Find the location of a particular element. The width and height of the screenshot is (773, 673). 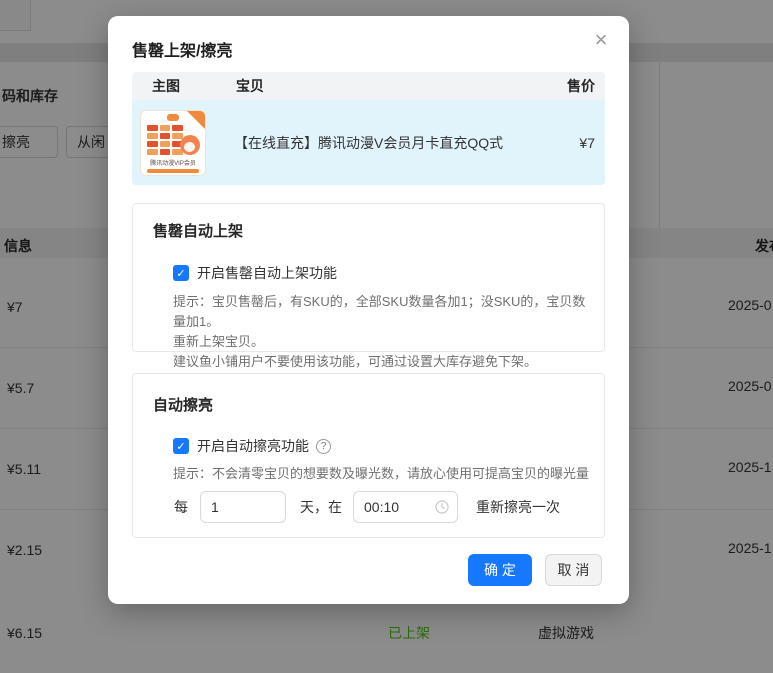

section-heading: 自动擦亮 is located at coordinates (183, 405).